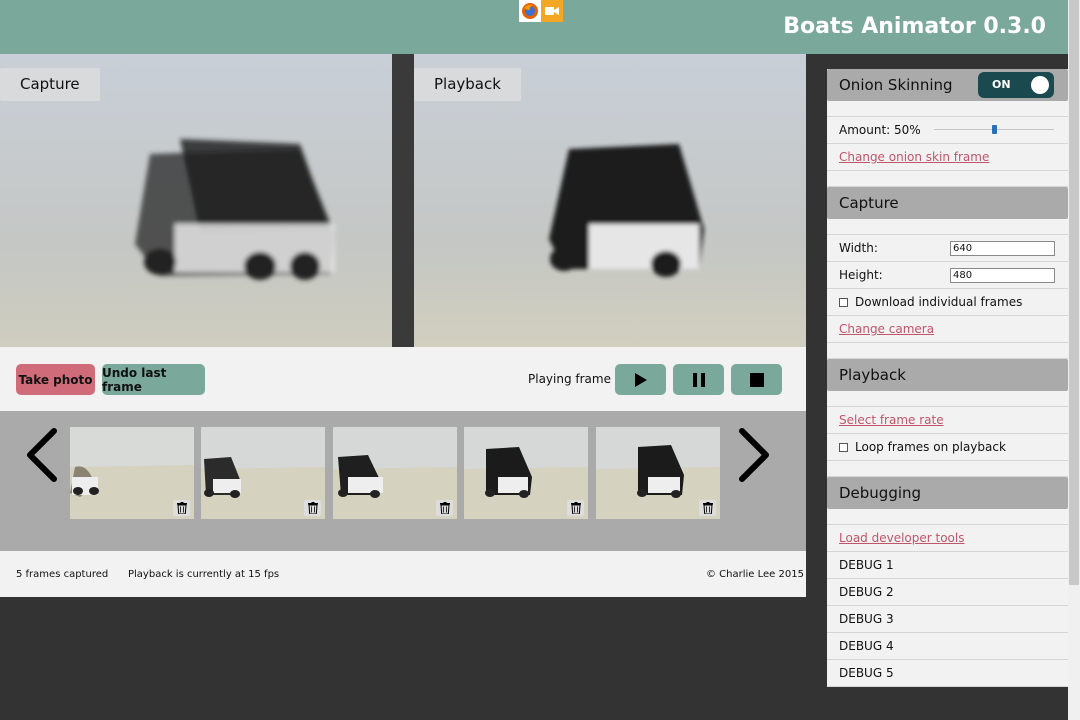  I want to click on frame-rate-row: Select frame rate, so click(947, 420).